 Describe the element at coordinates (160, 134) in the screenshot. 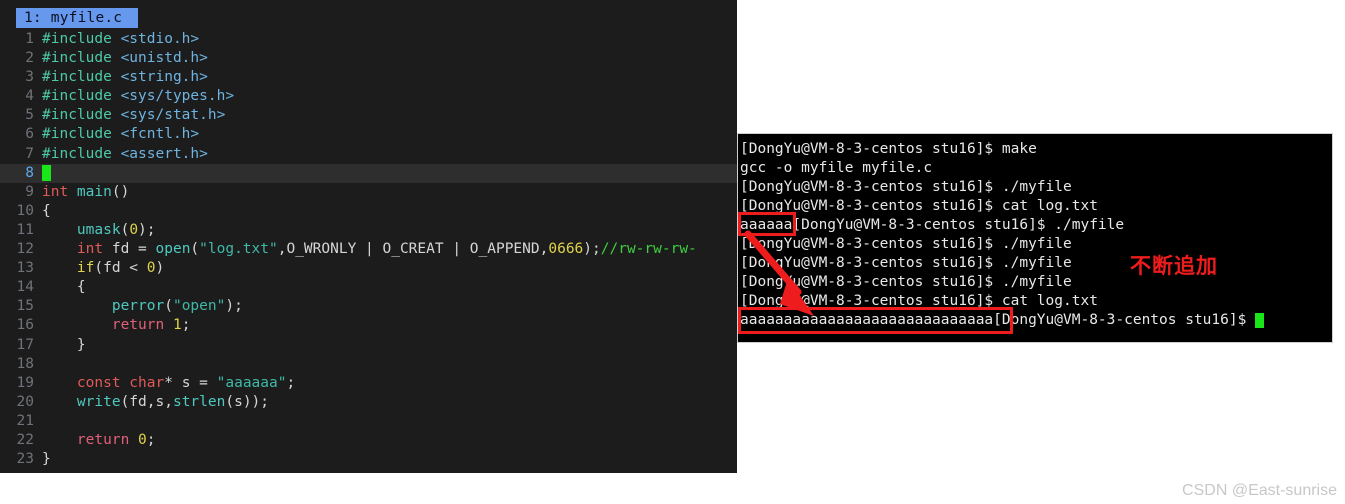

I see `code-token: <fcntl.h>` at that location.